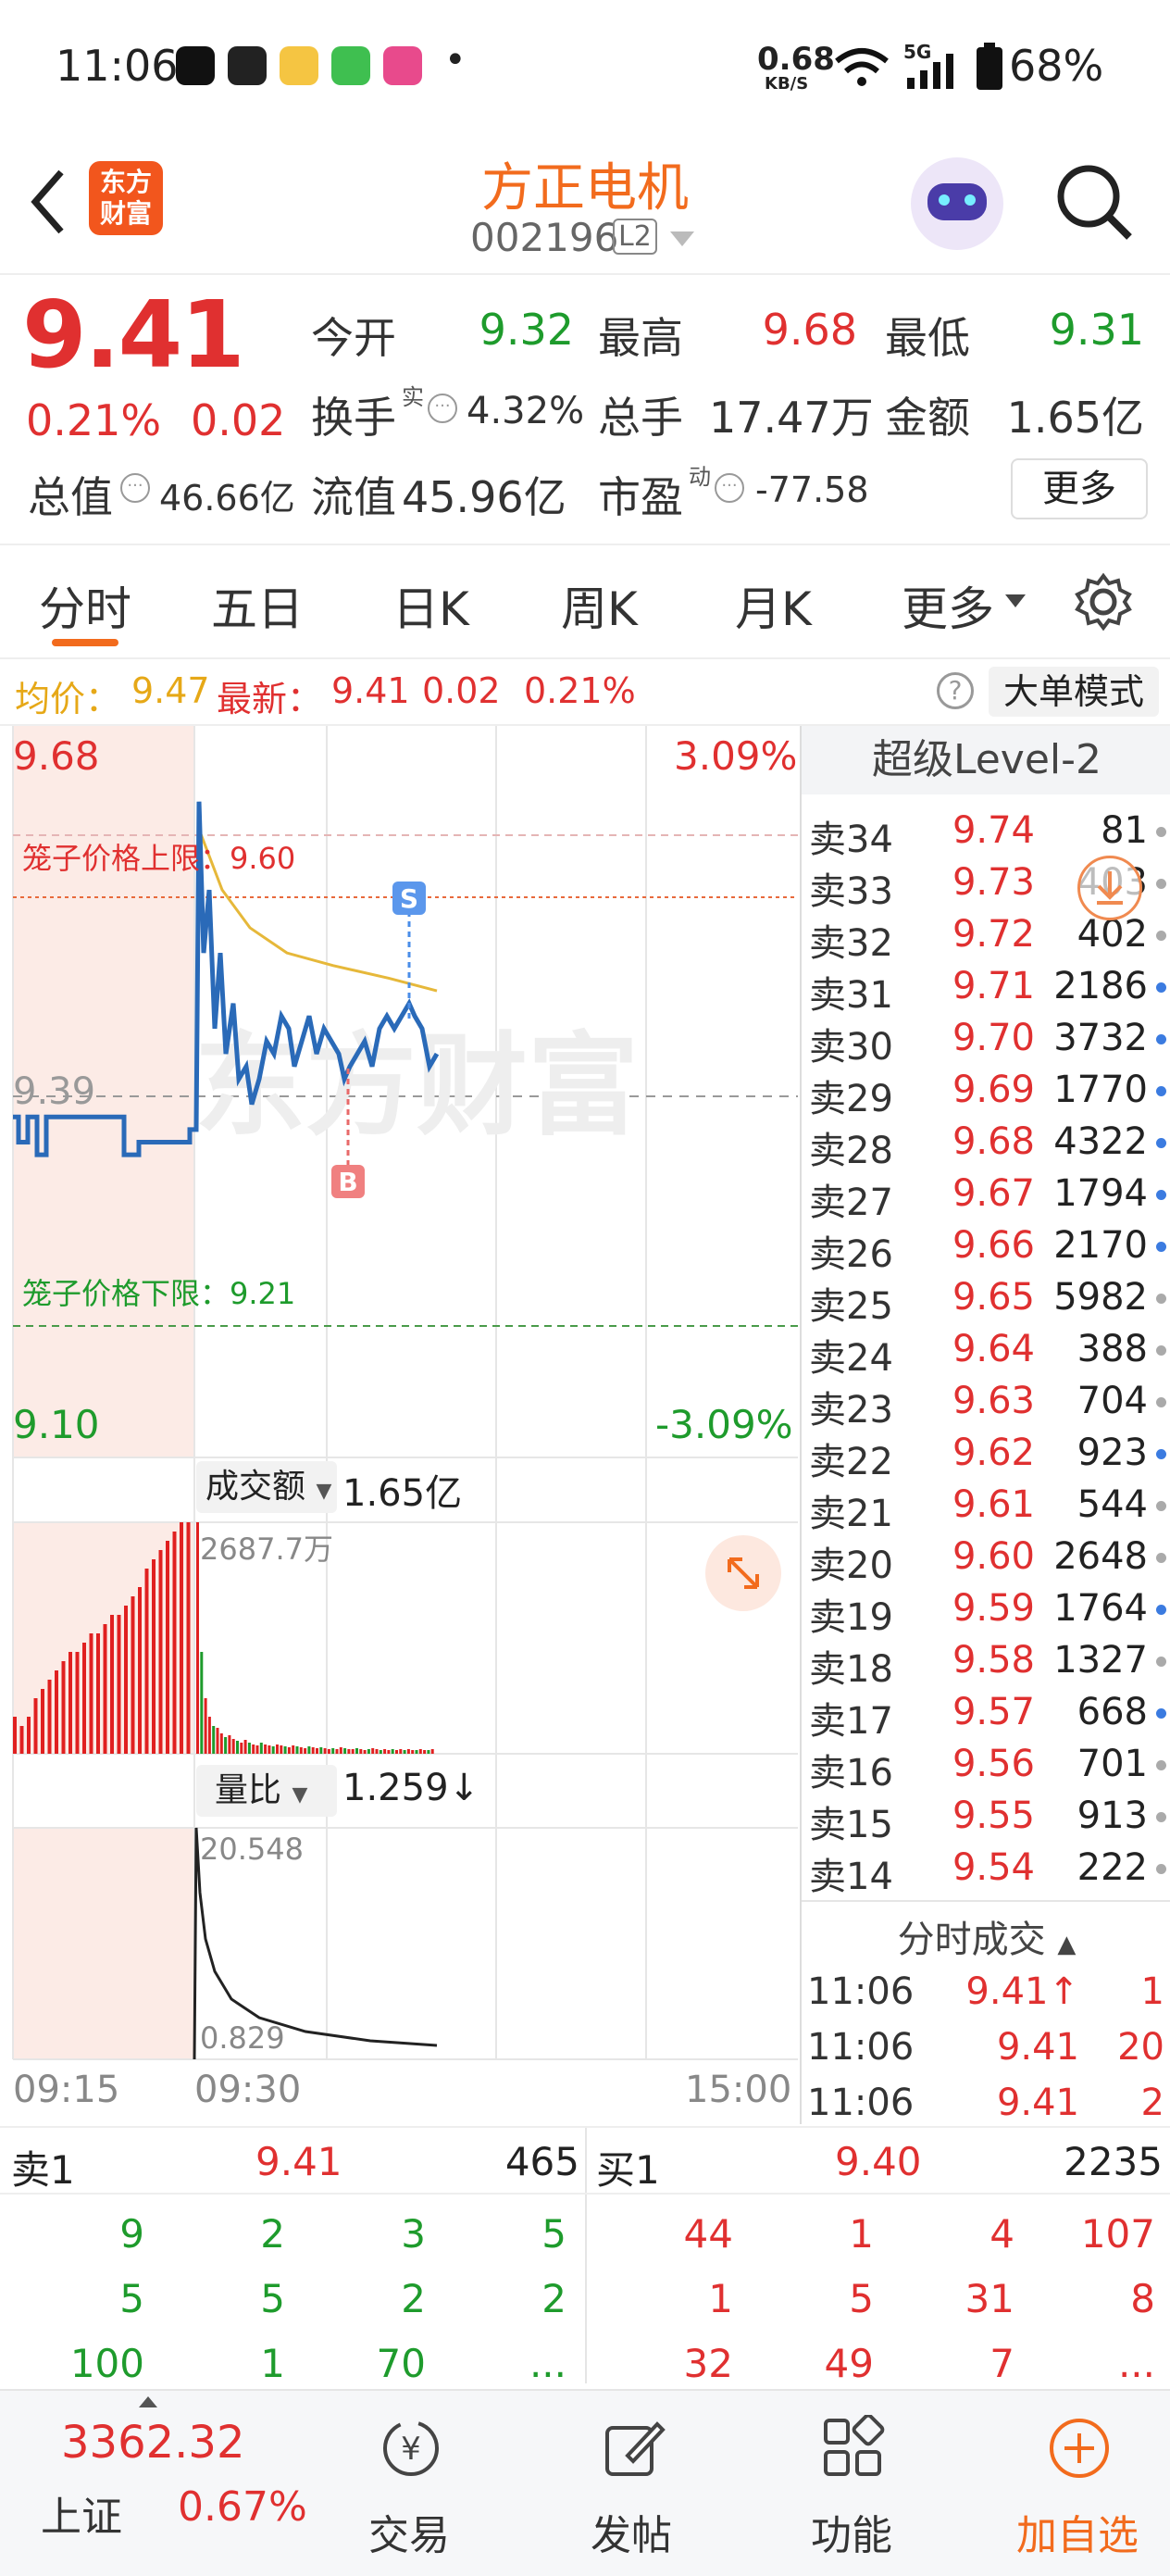 The width and height of the screenshot is (1170, 2576). Describe the element at coordinates (851, 1514) in the screenshot. I see `ask-level: 卖21` at that location.